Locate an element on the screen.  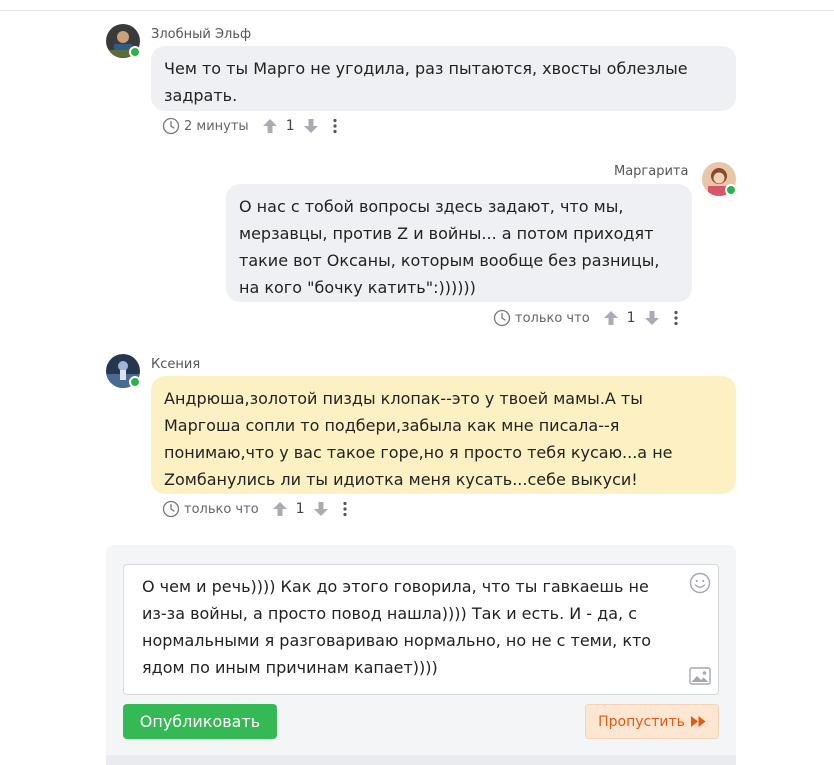
comment-author: Маргарита is located at coordinates (651, 171).